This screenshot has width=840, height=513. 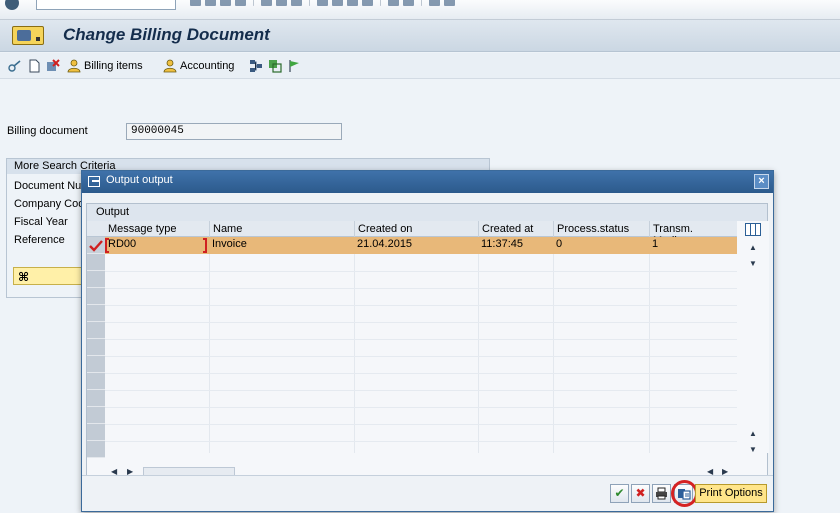 I want to click on cancel-document-icon, so click(x=53, y=66).